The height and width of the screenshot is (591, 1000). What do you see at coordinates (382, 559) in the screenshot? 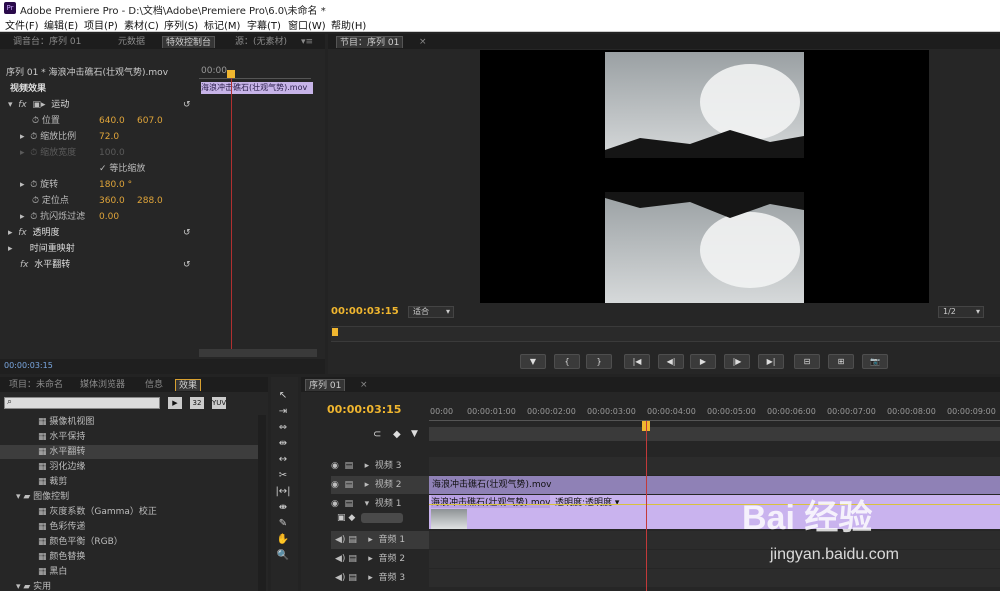
I see `track-header-a2: ◀) ▤ ▸ 音频 2` at bounding box center [382, 559].